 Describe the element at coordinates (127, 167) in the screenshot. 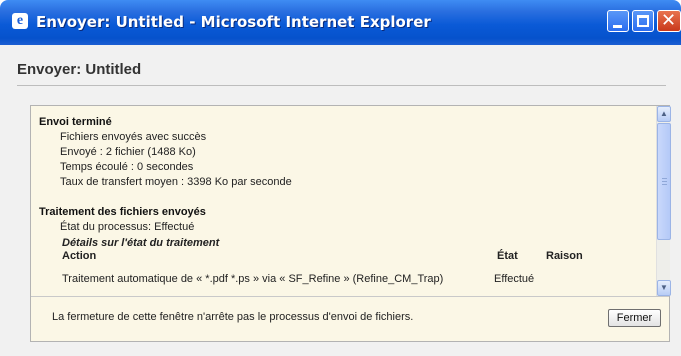

I see `upload-elapsed-line: Temps écoulé : 0 secondes` at that location.